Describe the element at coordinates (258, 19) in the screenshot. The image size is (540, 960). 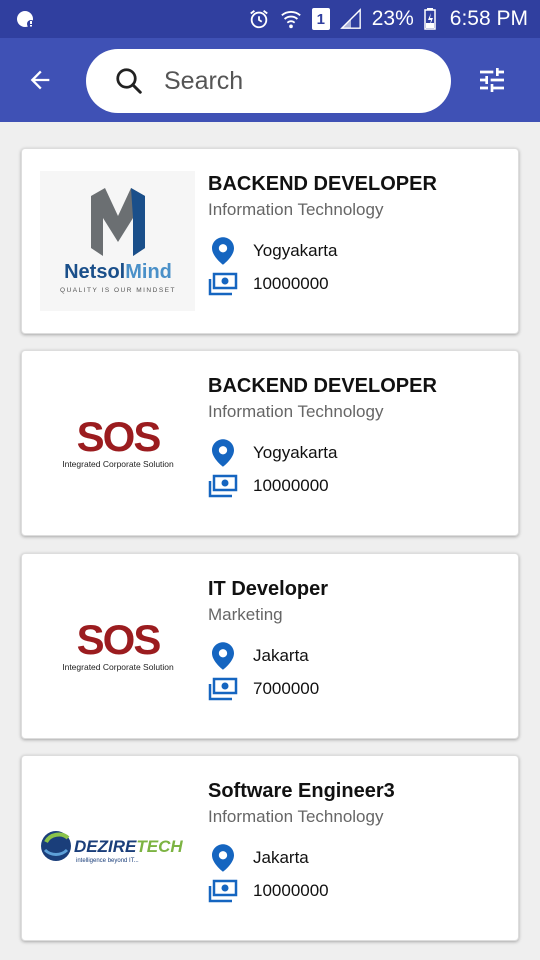
I see `alarm-icon` at that location.